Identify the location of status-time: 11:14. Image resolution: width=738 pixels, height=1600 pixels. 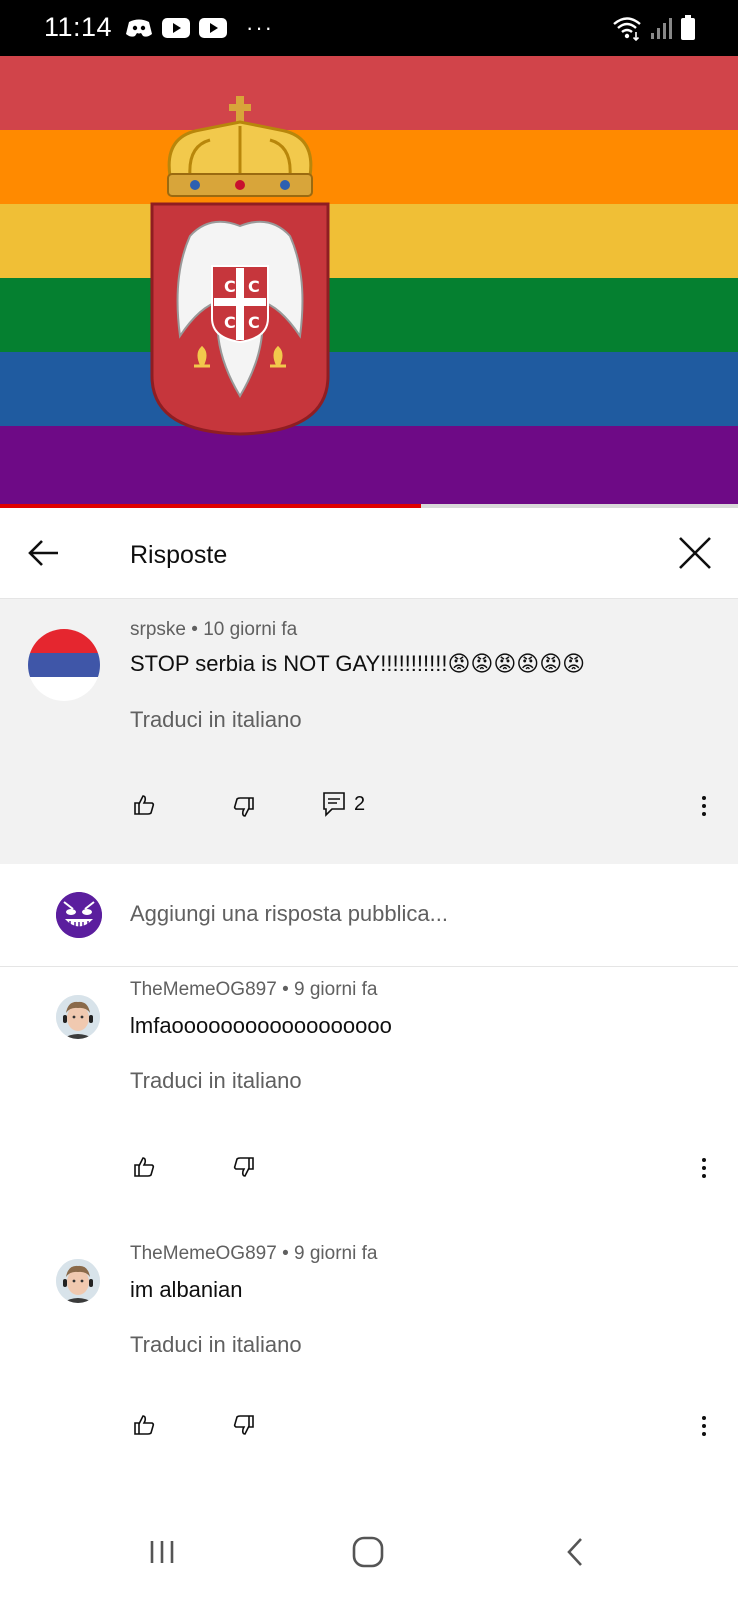
(78, 27).